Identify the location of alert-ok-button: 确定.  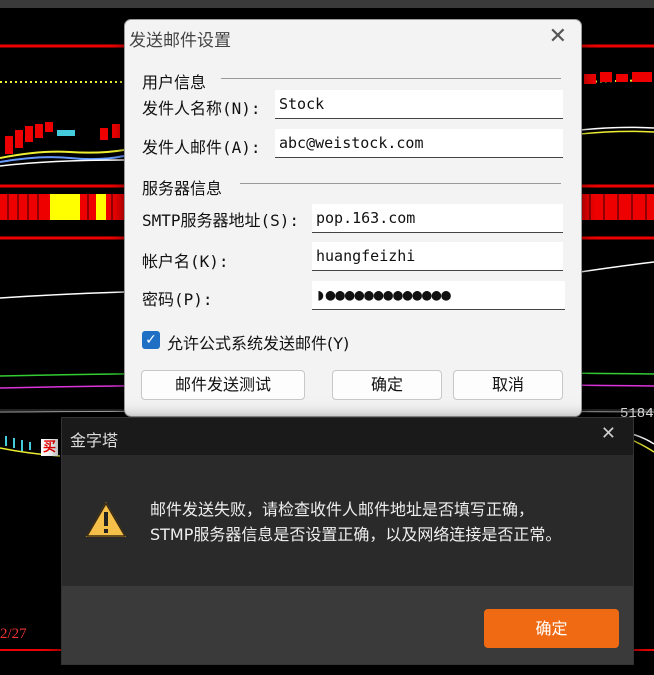
(551, 628).